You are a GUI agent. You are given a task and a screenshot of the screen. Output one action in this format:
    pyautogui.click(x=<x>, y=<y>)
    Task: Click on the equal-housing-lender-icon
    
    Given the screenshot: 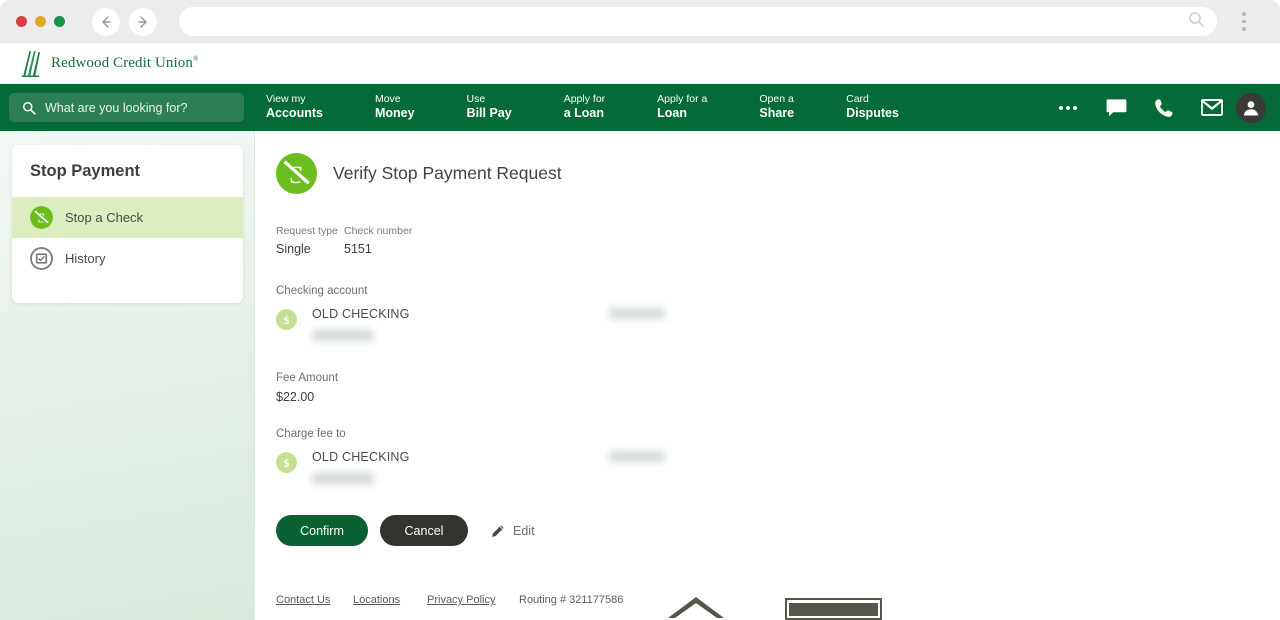 What is the action you would take?
    pyautogui.click(x=696, y=607)
    